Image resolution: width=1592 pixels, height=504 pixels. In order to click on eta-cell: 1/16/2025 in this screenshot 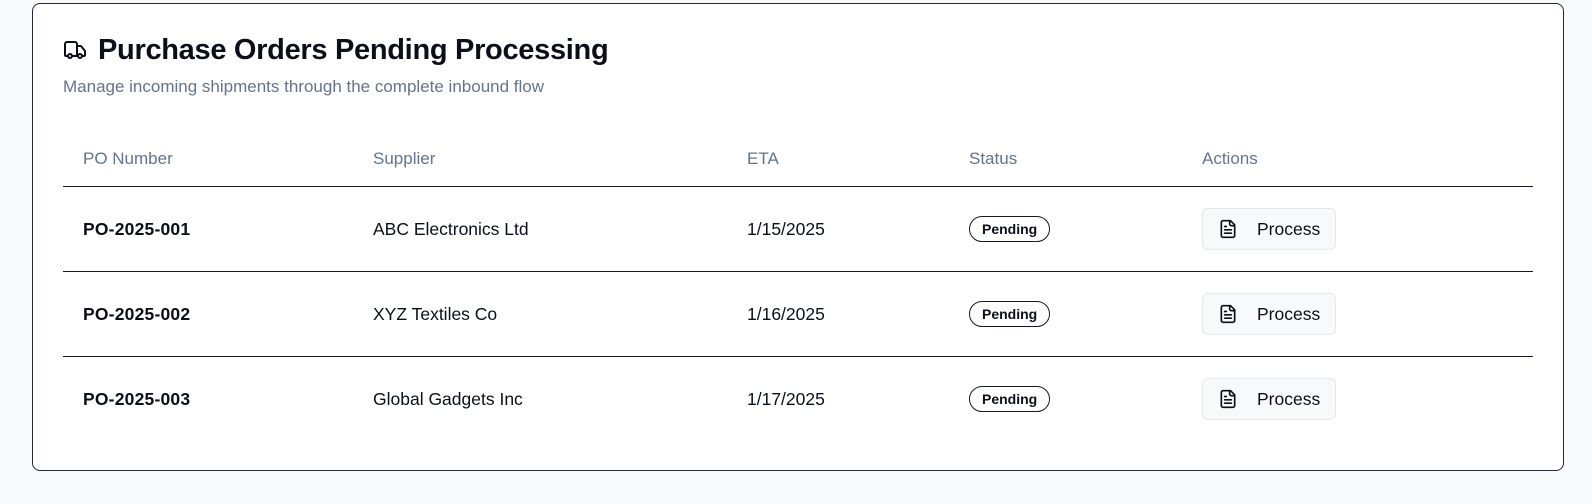, I will do `click(838, 314)`.